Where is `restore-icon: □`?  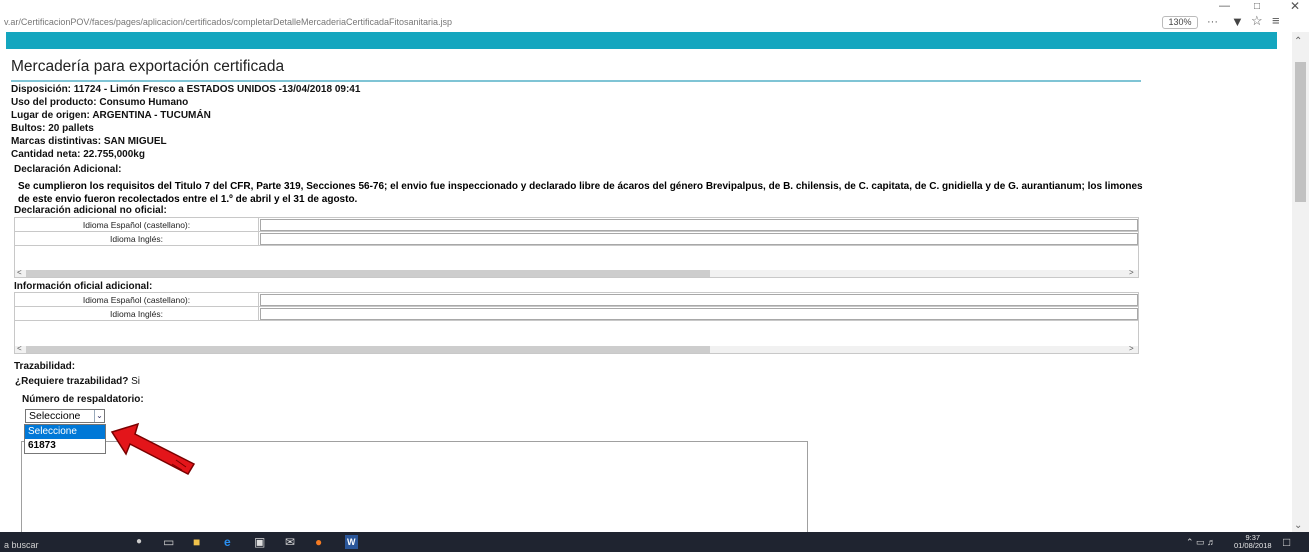
restore-icon: □ is located at coordinates (1257, 6).